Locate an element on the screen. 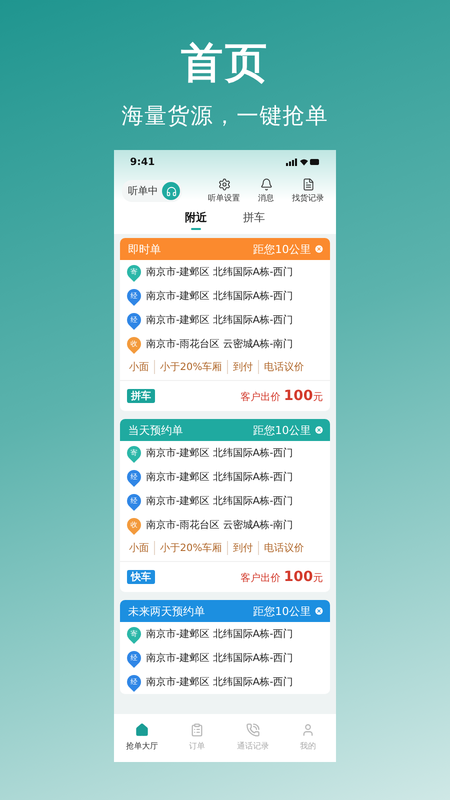  tab: 拼车 is located at coordinates (254, 221).